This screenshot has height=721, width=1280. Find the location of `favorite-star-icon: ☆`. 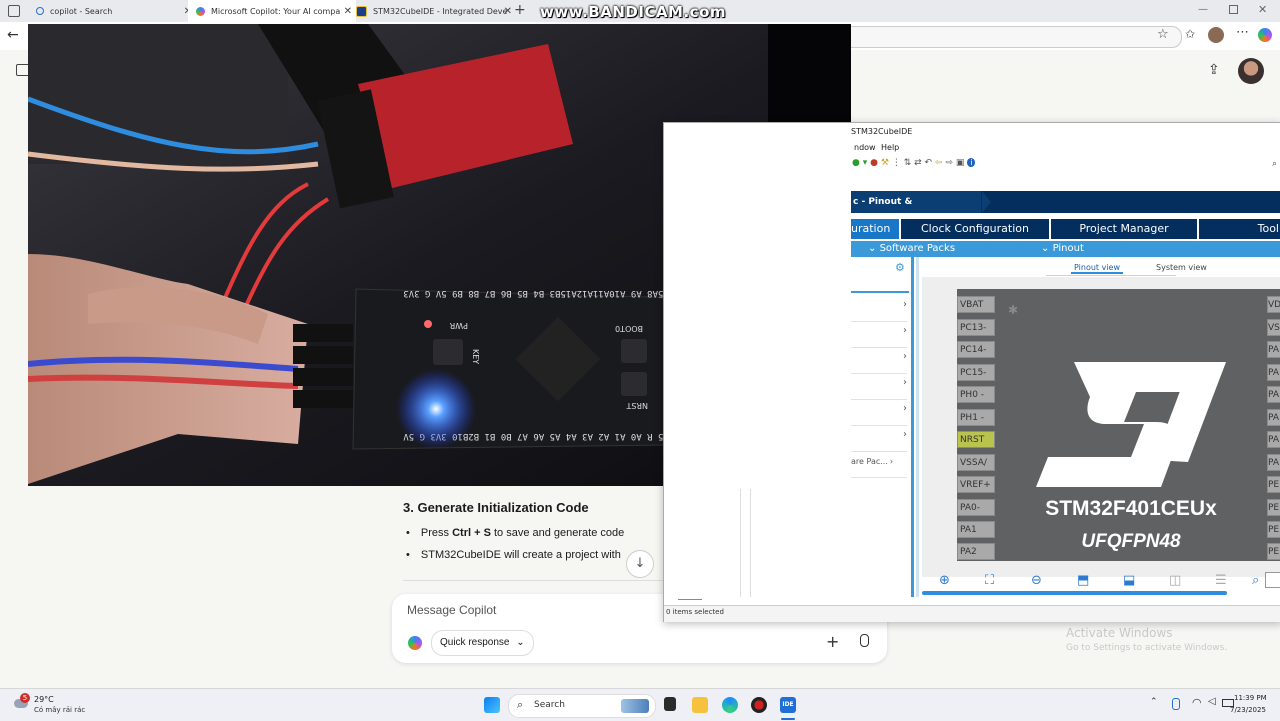

favorite-star-icon: ☆ is located at coordinates (1163, 34).